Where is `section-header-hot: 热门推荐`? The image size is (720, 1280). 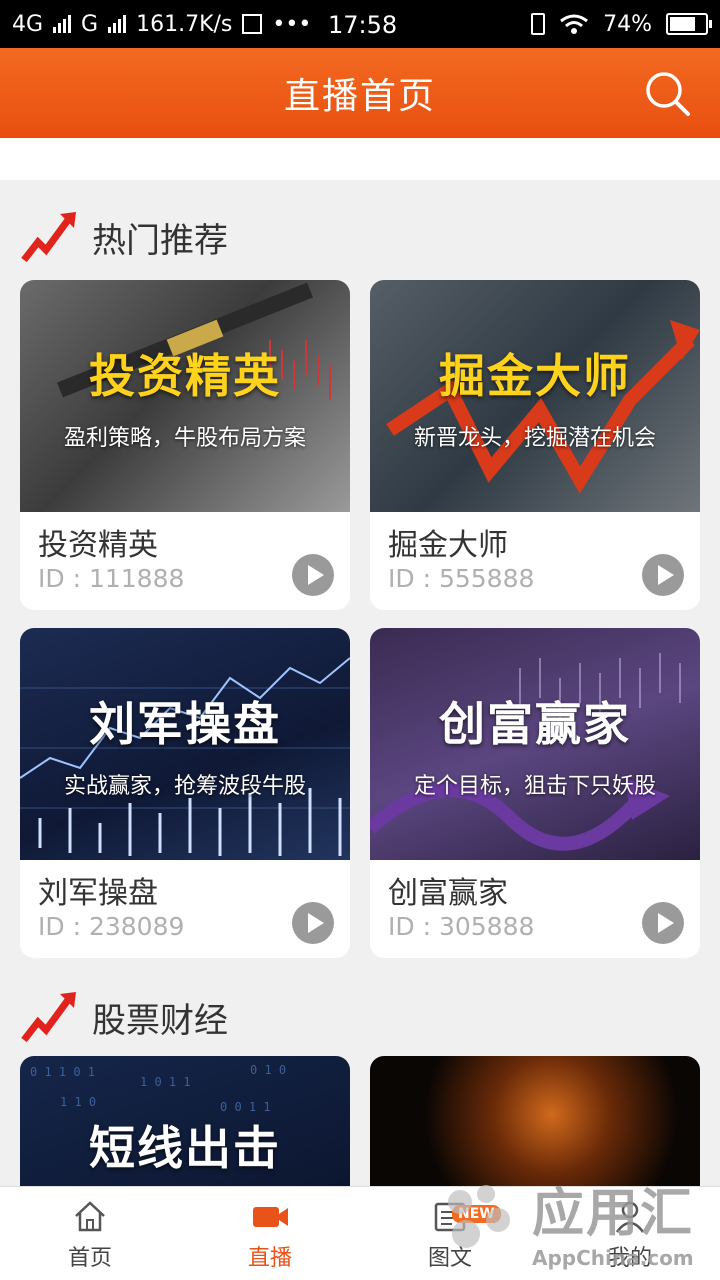
section-header-hot: 热门推荐 is located at coordinates (124, 237).